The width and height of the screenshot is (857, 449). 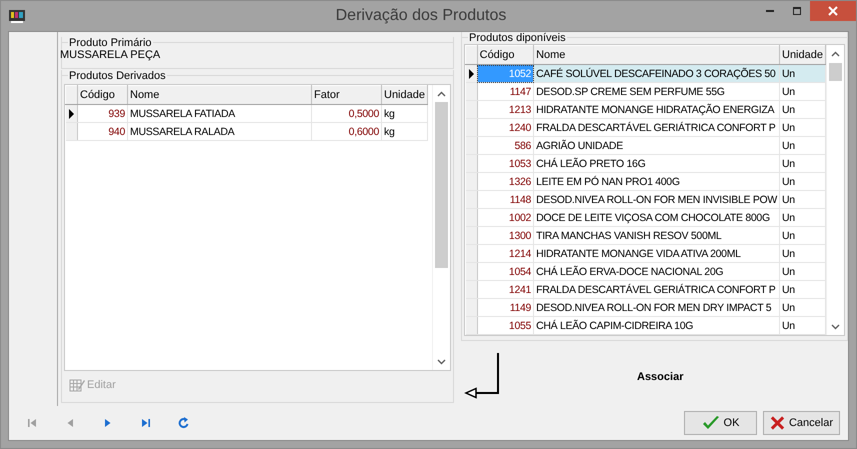 What do you see at coordinates (421, 16) in the screenshot?
I see `window-title: Derivação dos Produtos` at bounding box center [421, 16].